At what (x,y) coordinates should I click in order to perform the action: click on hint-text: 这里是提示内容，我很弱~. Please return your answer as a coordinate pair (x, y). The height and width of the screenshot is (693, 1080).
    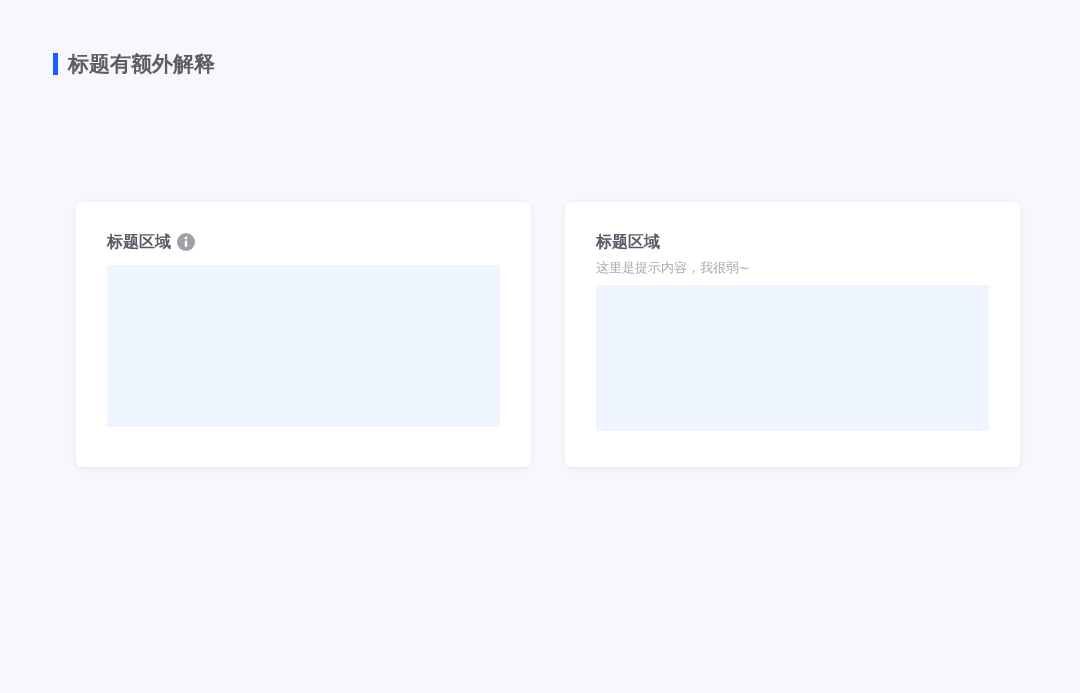
    Looking at the image, I should click on (673, 268).